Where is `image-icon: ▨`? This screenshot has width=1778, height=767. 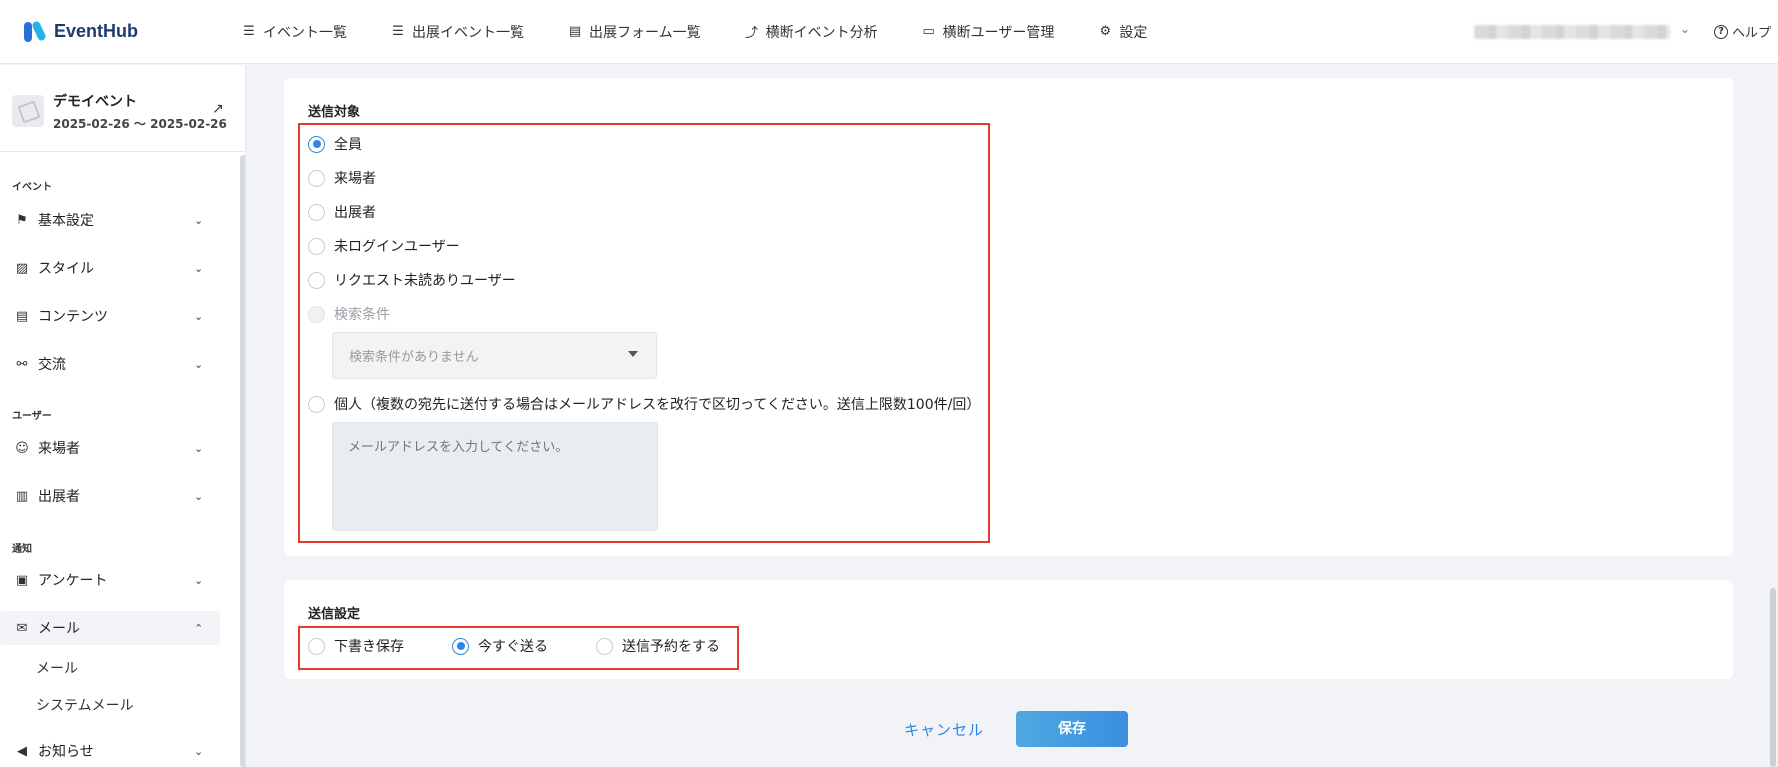 image-icon: ▨ is located at coordinates (22, 268).